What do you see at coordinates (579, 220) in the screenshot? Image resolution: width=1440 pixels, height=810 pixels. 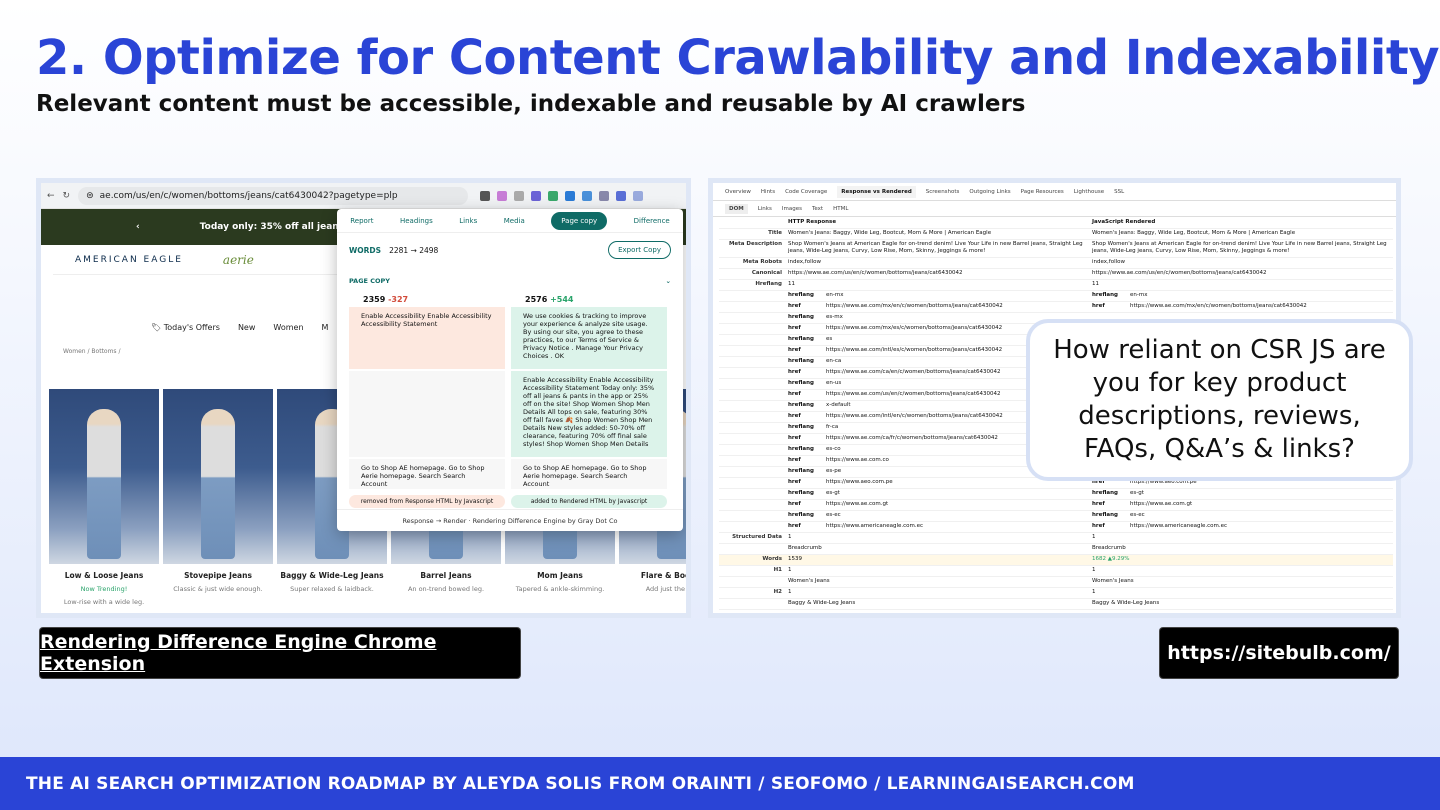 I see `tab-page-copy: Page copy` at bounding box center [579, 220].